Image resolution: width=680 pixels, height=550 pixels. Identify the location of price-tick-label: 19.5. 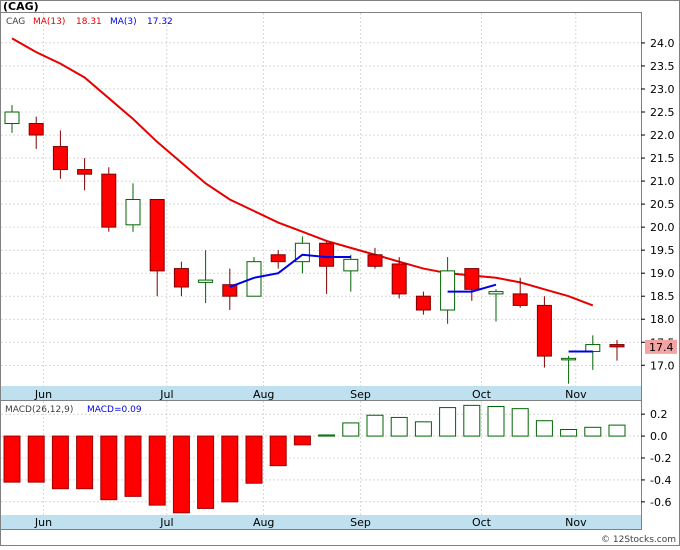
(662, 250).